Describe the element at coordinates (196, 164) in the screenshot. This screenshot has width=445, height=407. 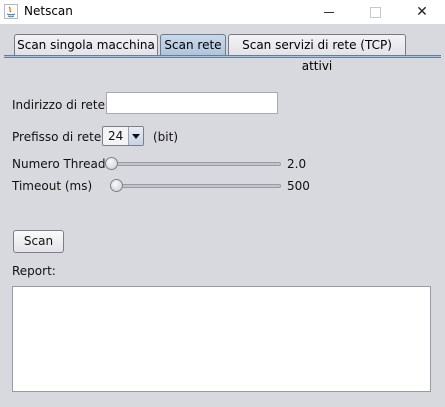
I see `threads-slider-track` at that location.